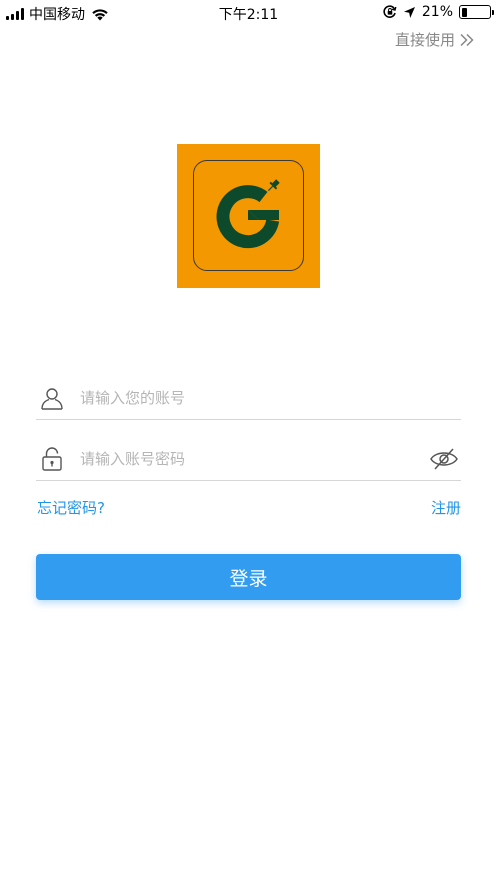 This screenshot has width=497, height=883. Describe the element at coordinates (464, 12) in the screenshot. I see `battery-fill` at that location.